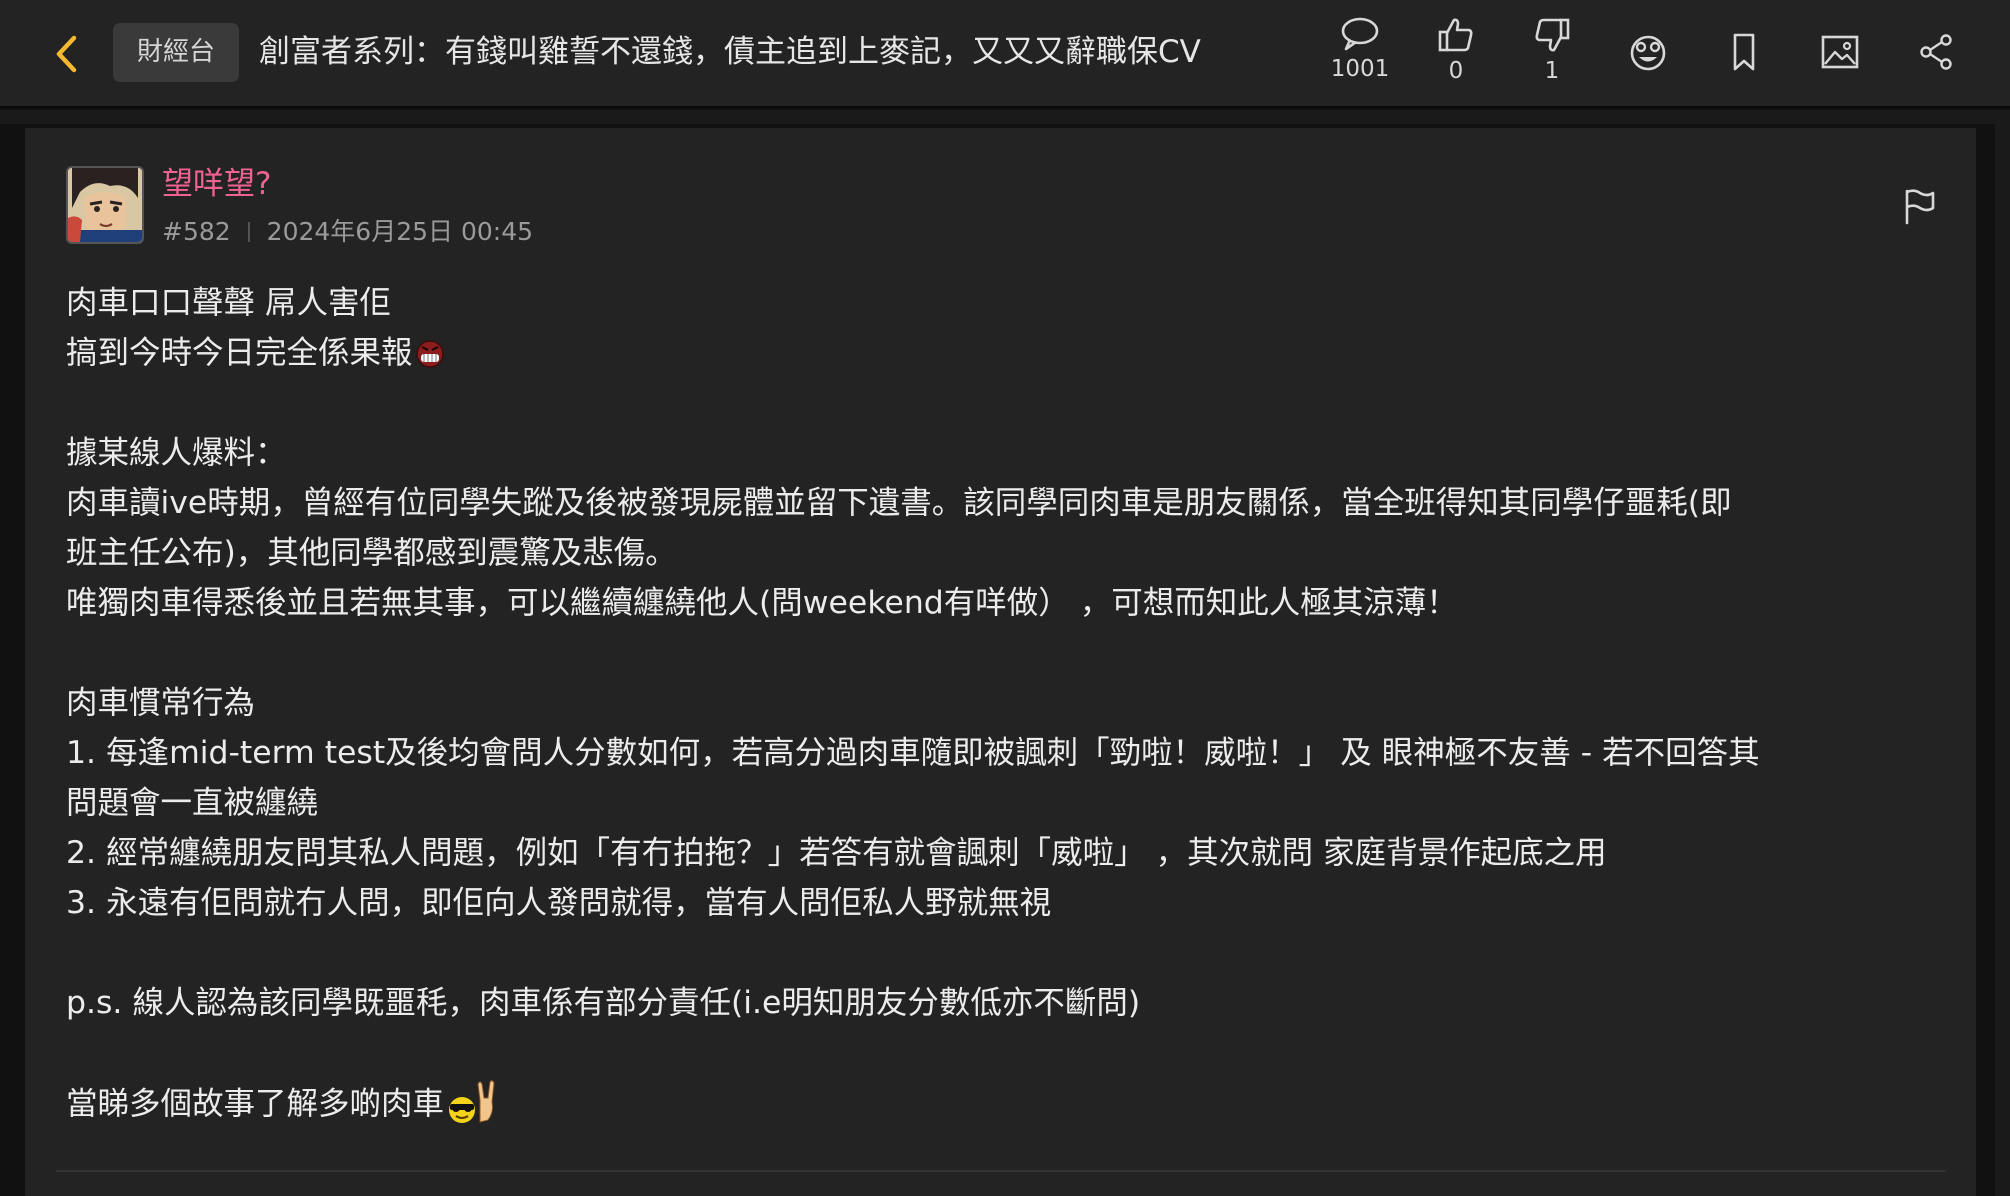 The height and width of the screenshot is (1196, 2010). Describe the element at coordinates (1006, 353) in the screenshot. I see `post-line: 搞到今時今日完全係果報` at that location.